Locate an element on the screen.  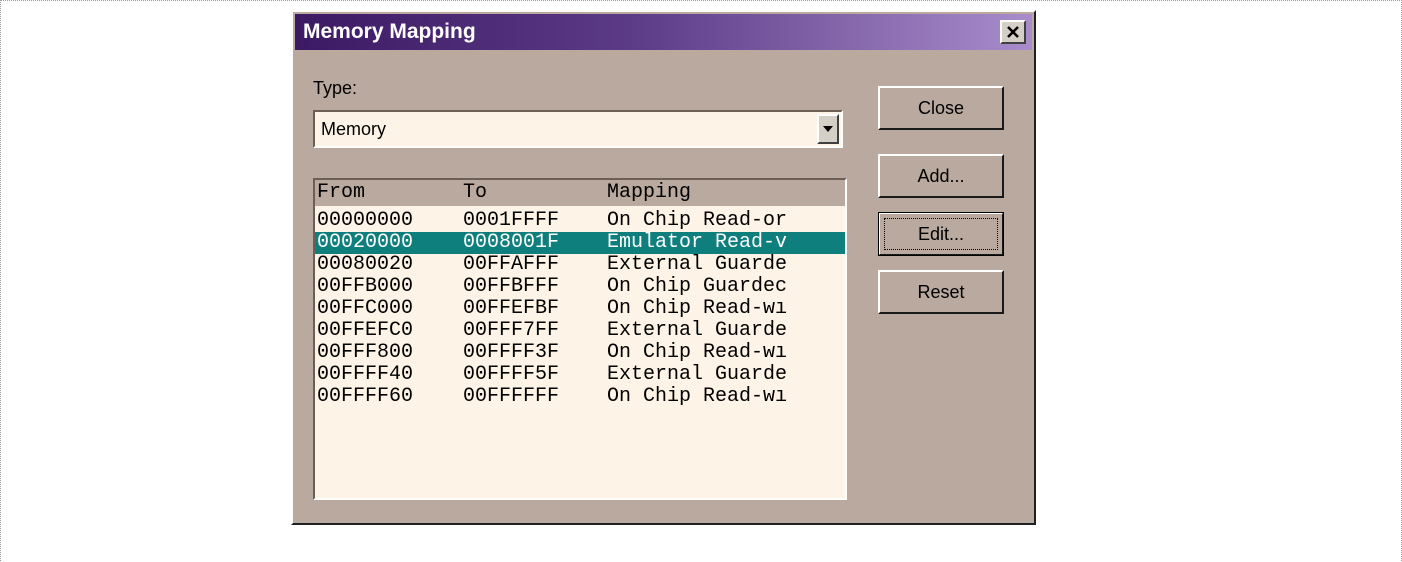
chevron-down-icon is located at coordinates (828, 129).